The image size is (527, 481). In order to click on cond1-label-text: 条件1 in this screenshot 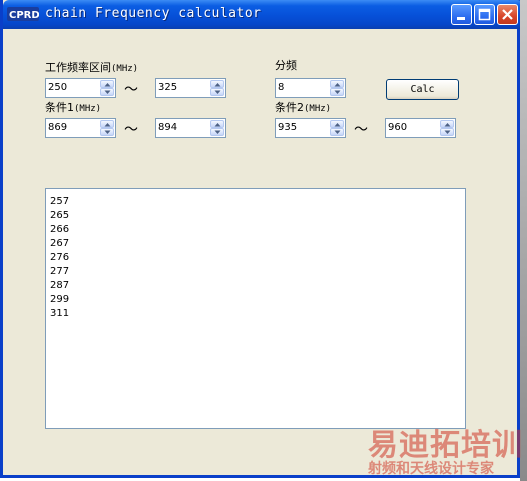, I will do `click(59, 107)`.